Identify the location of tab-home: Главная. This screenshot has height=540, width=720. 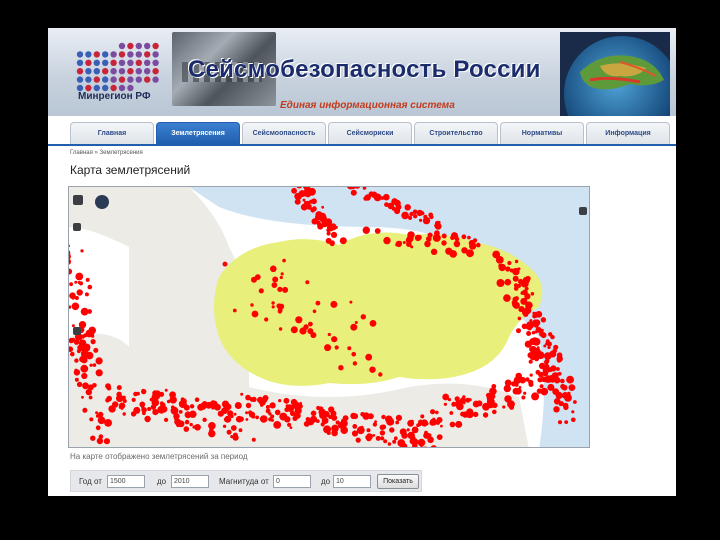
(112, 133).